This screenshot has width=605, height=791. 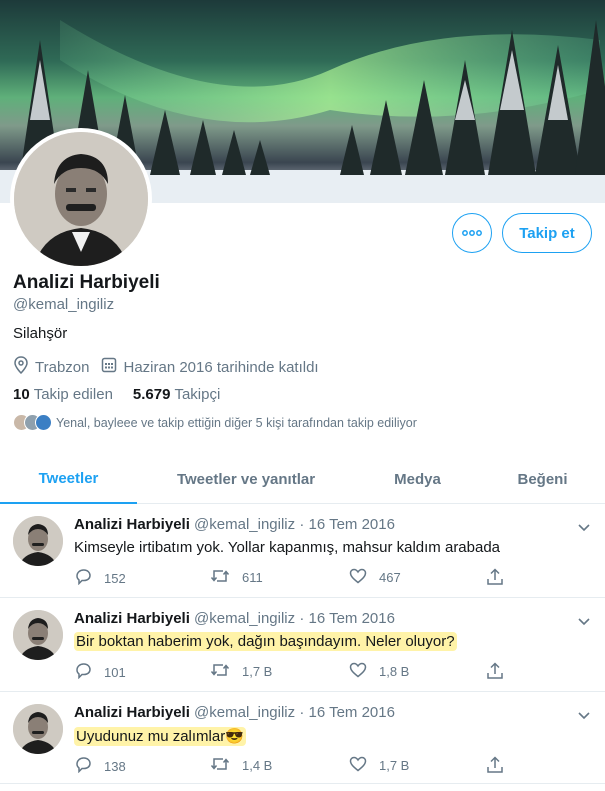 I want to click on like-button: 467, so click(x=375, y=577).